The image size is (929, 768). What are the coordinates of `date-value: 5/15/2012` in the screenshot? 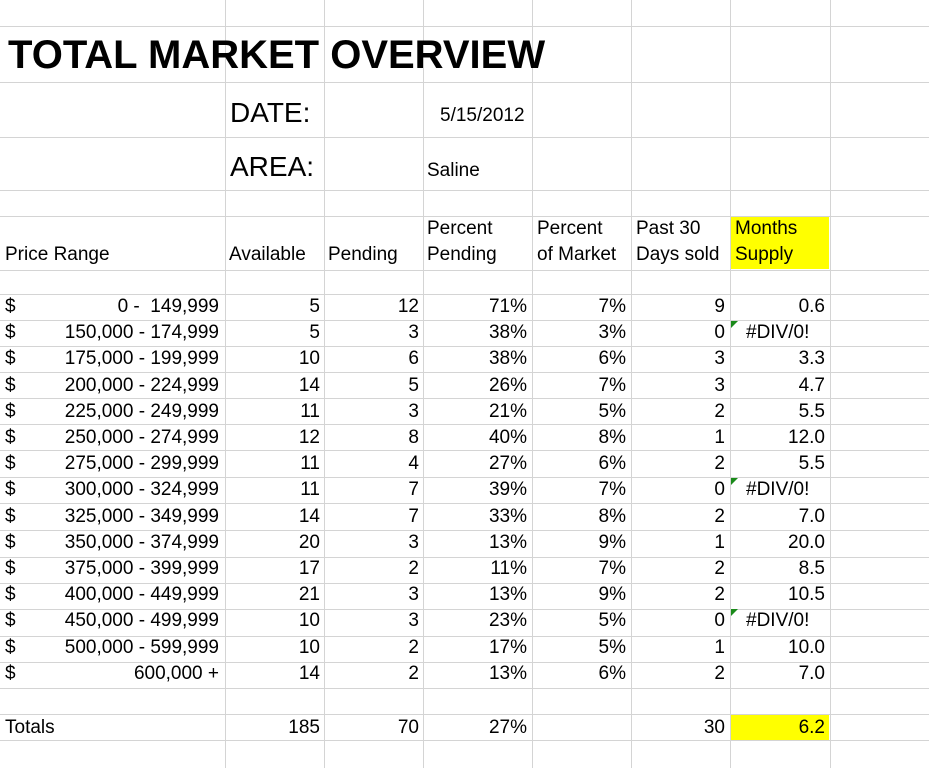 It's located at (482, 115).